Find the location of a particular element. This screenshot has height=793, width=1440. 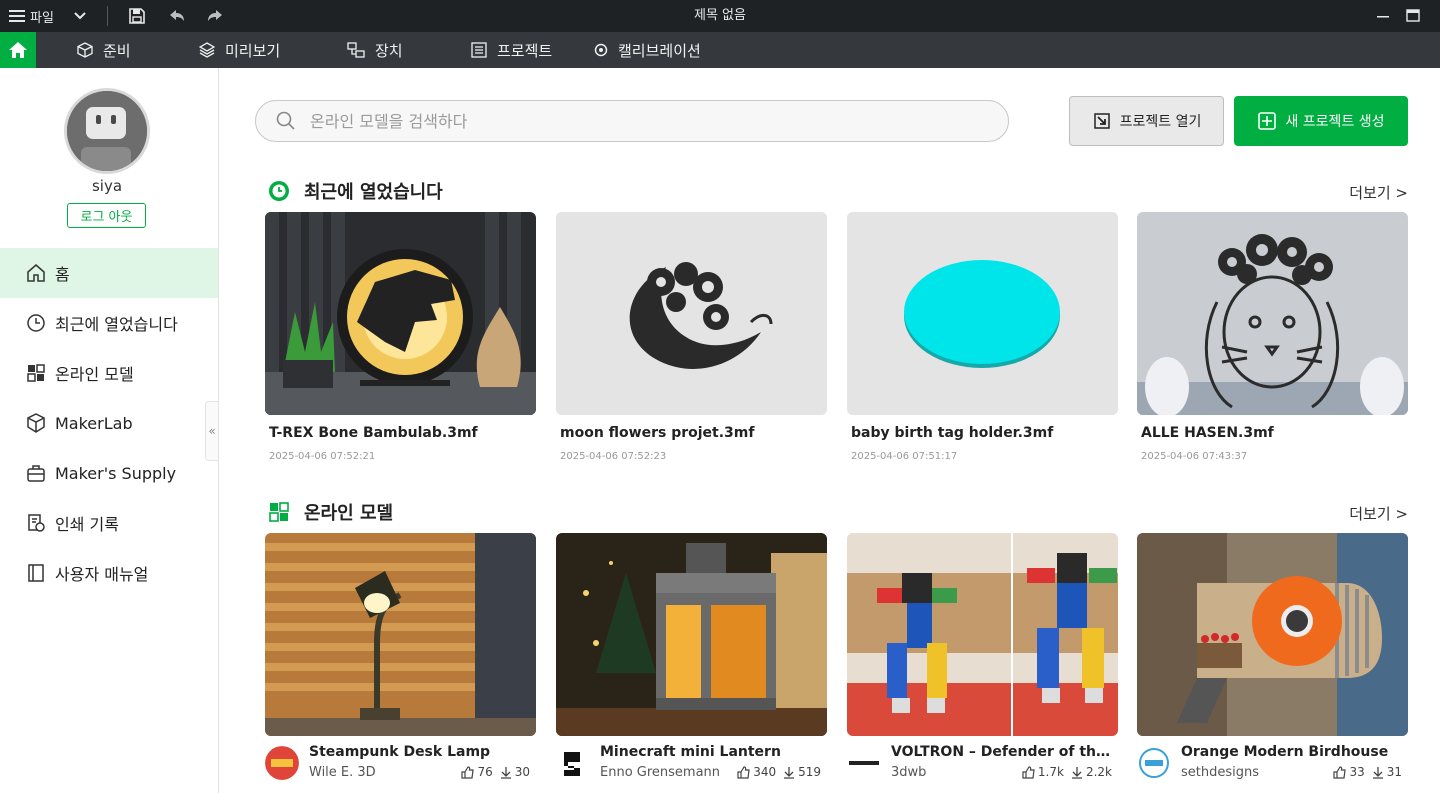

redo-icon is located at coordinates (215, 15).